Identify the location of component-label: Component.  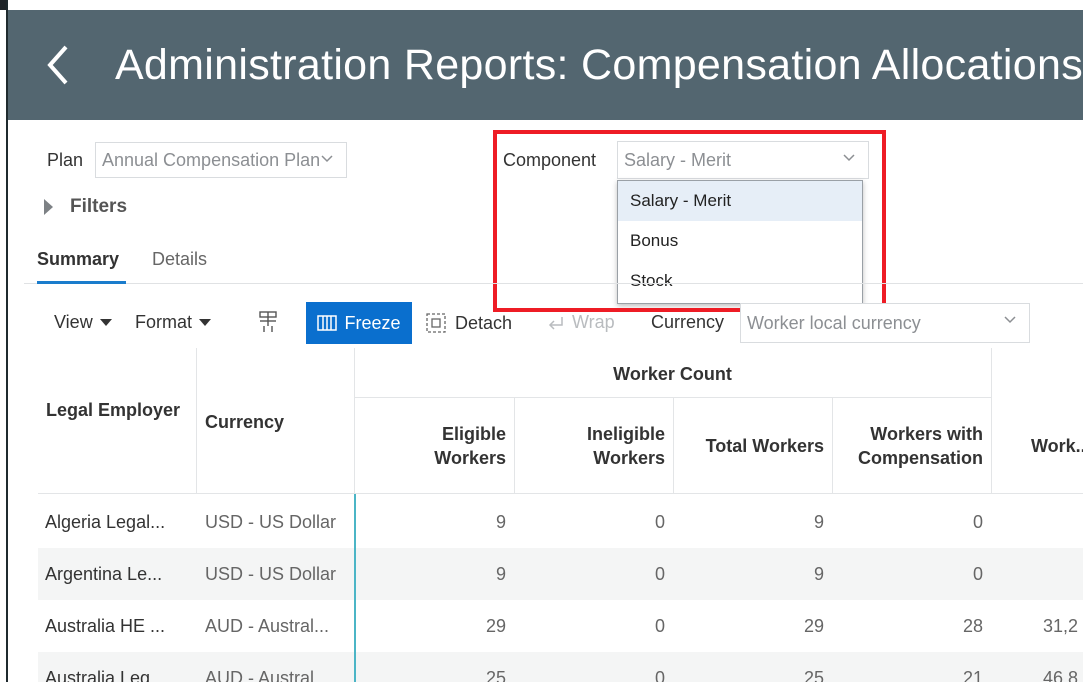
(550, 160).